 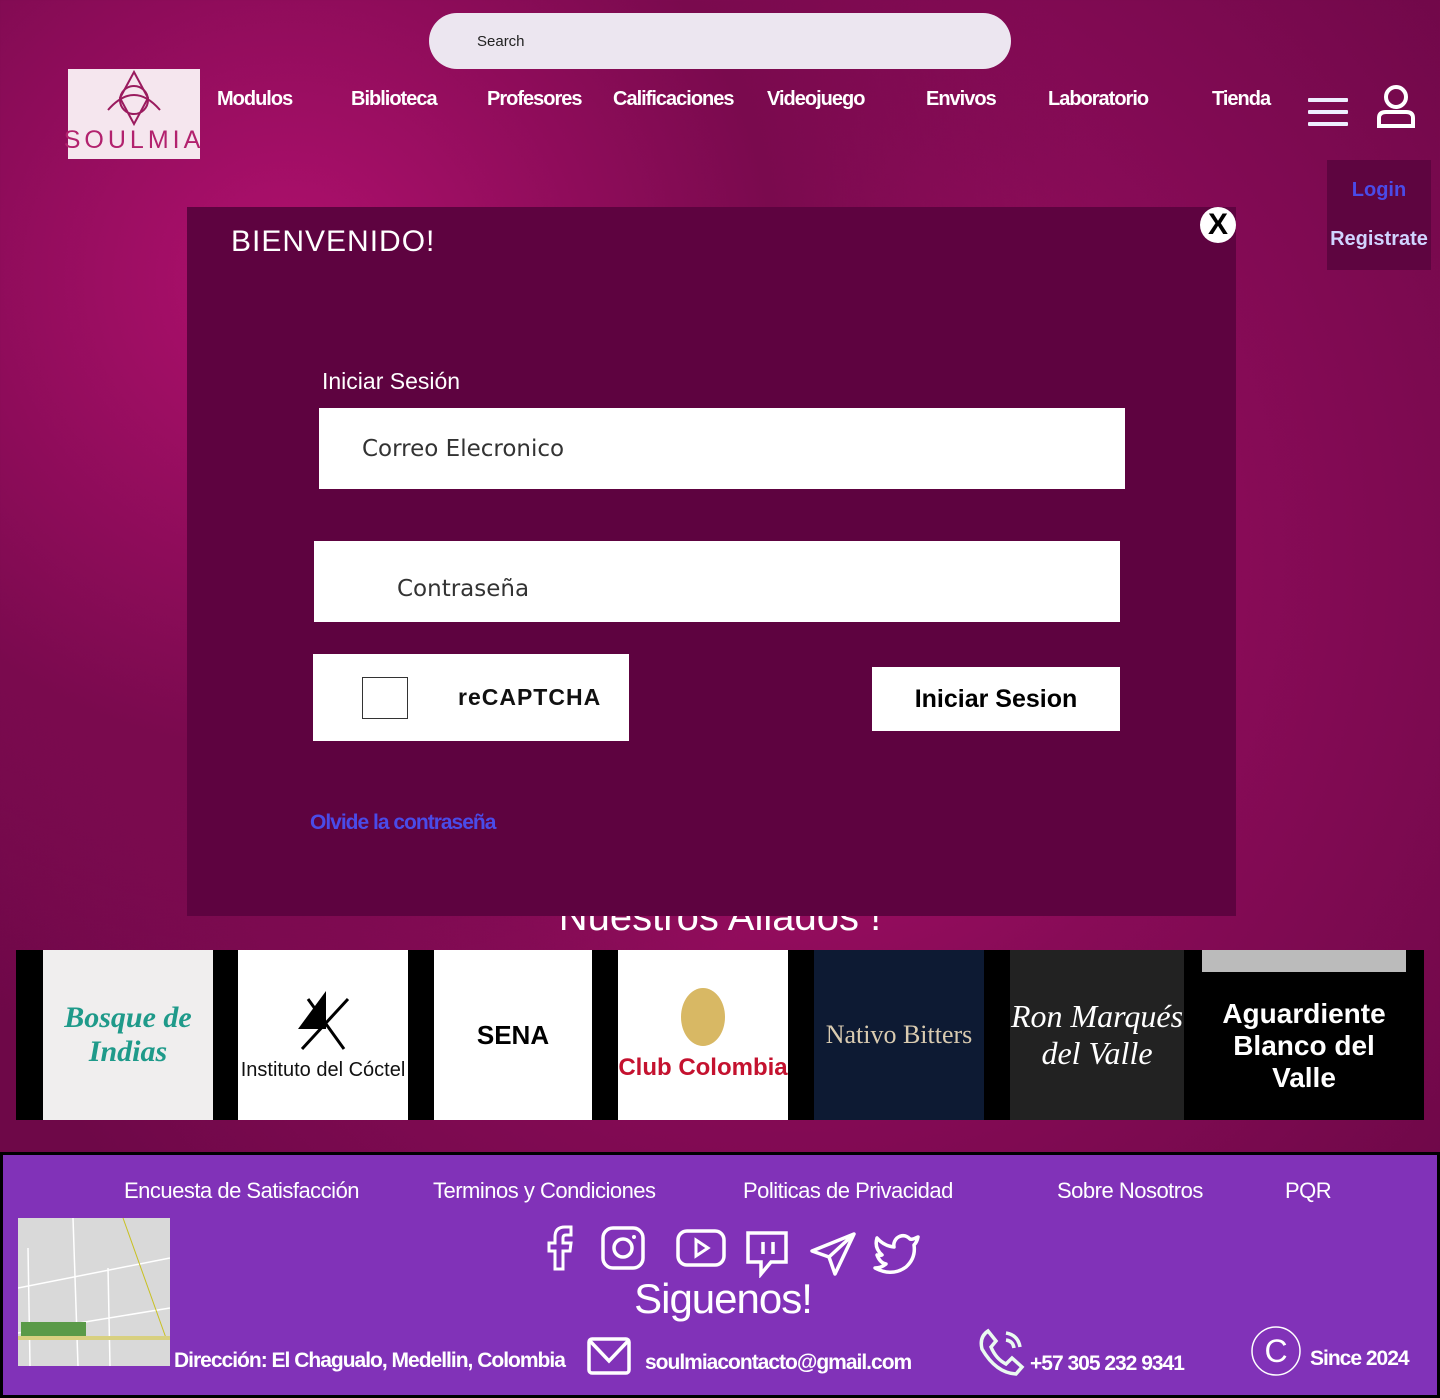 What do you see at coordinates (722, 448) in the screenshot?
I see `email-field` at bounding box center [722, 448].